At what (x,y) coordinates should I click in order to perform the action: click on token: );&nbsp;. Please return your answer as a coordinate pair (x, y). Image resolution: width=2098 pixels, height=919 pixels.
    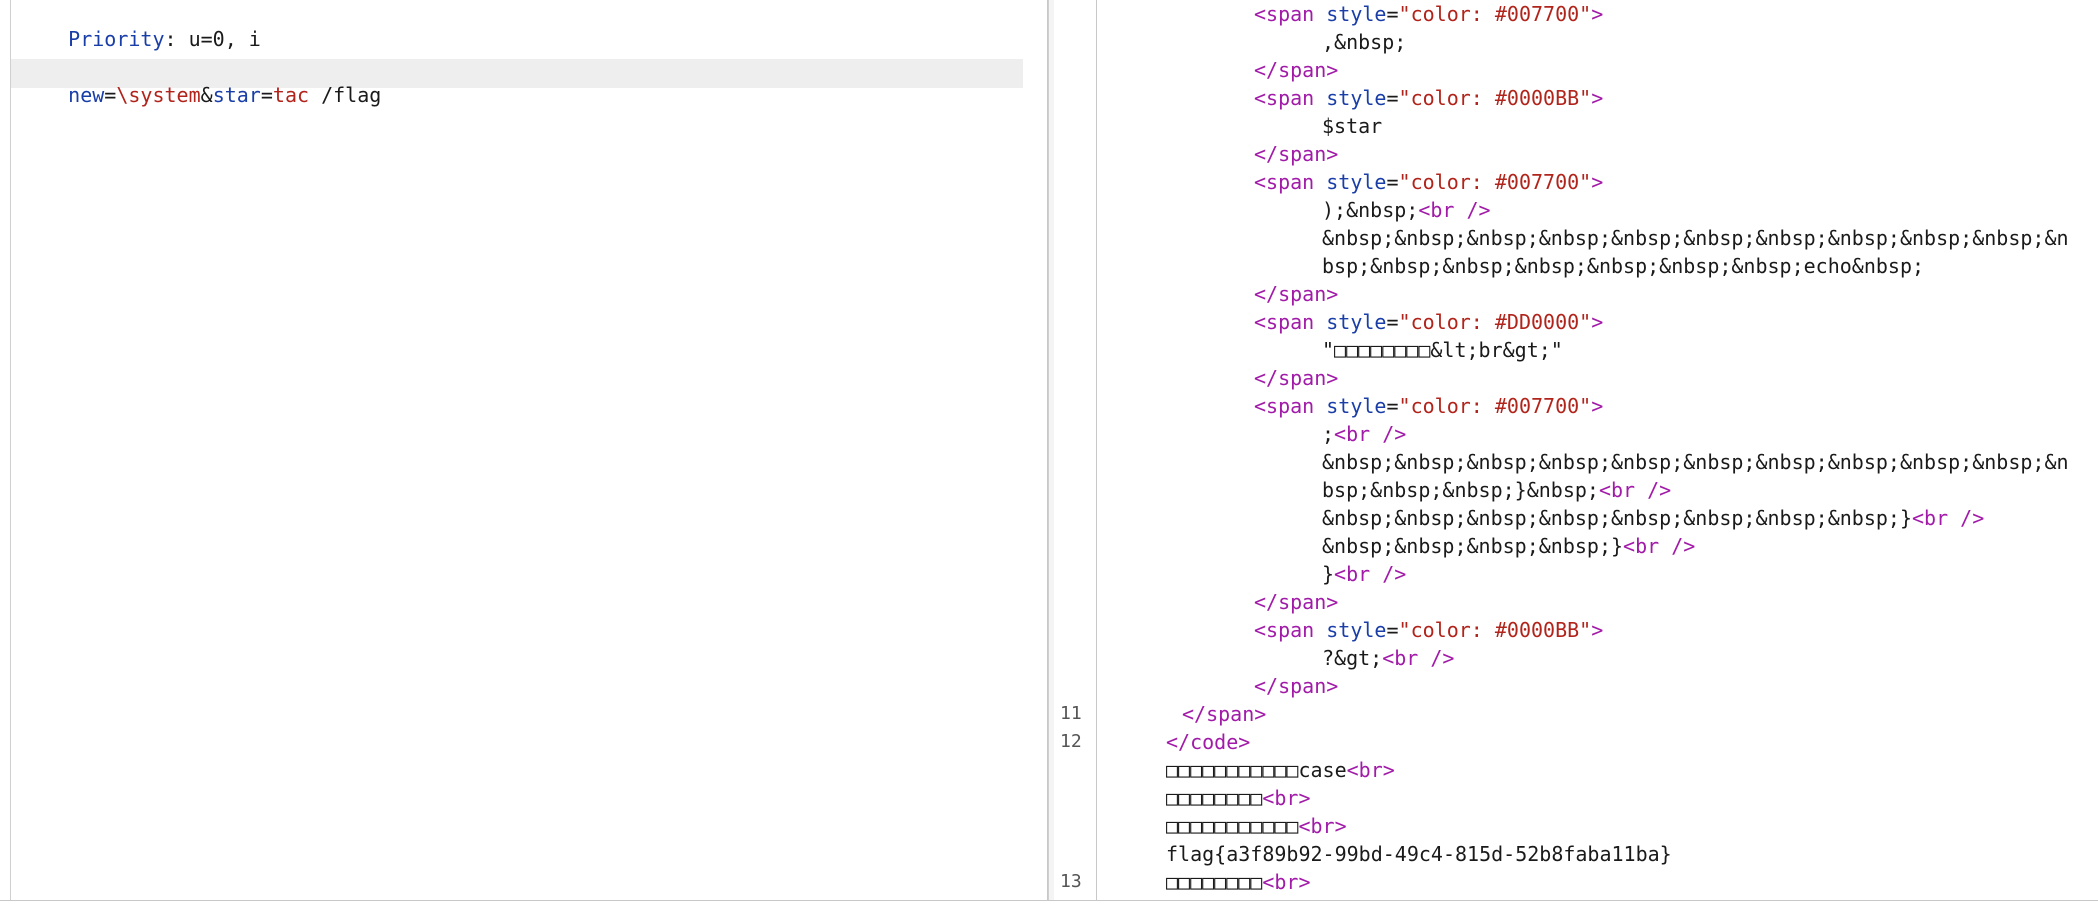
    Looking at the image, I should click on (1370, 210).